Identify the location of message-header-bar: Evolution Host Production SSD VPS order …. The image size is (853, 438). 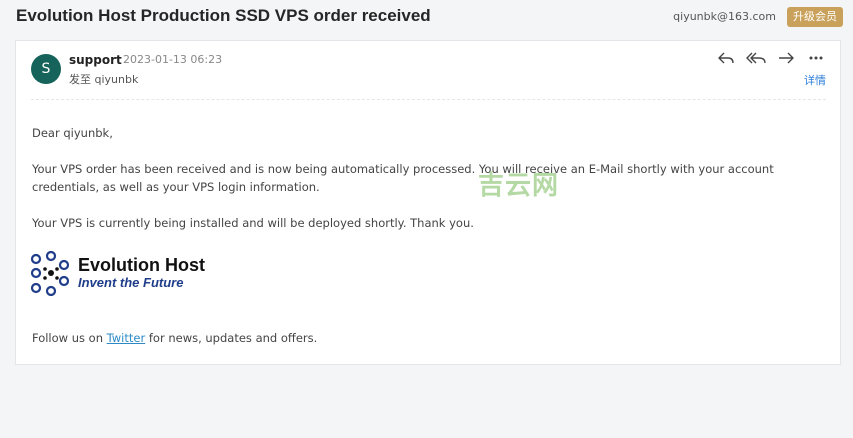
(426, 18).